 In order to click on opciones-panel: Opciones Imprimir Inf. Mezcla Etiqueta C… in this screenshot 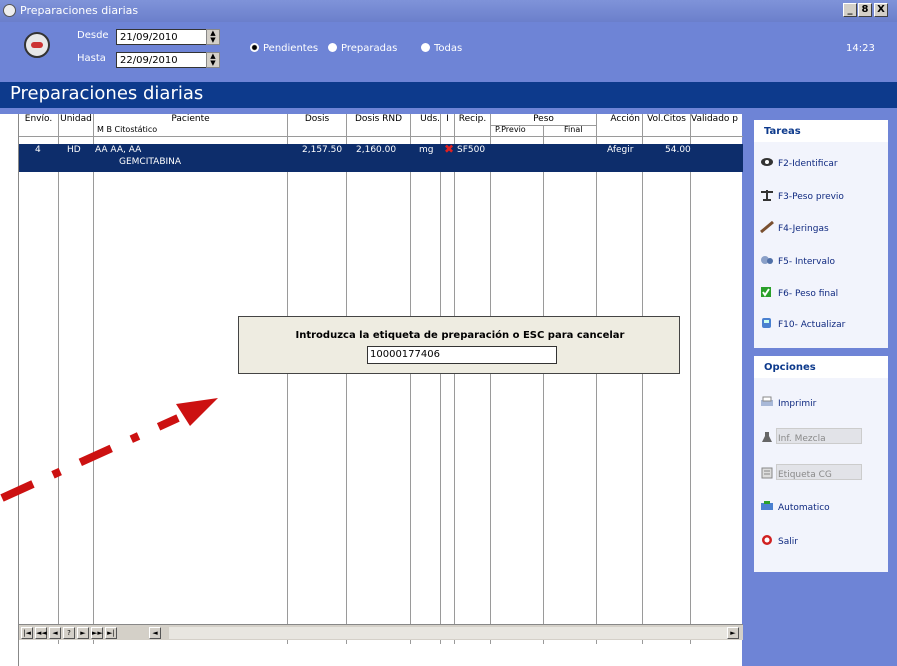, I will do `click(821, 464)`.